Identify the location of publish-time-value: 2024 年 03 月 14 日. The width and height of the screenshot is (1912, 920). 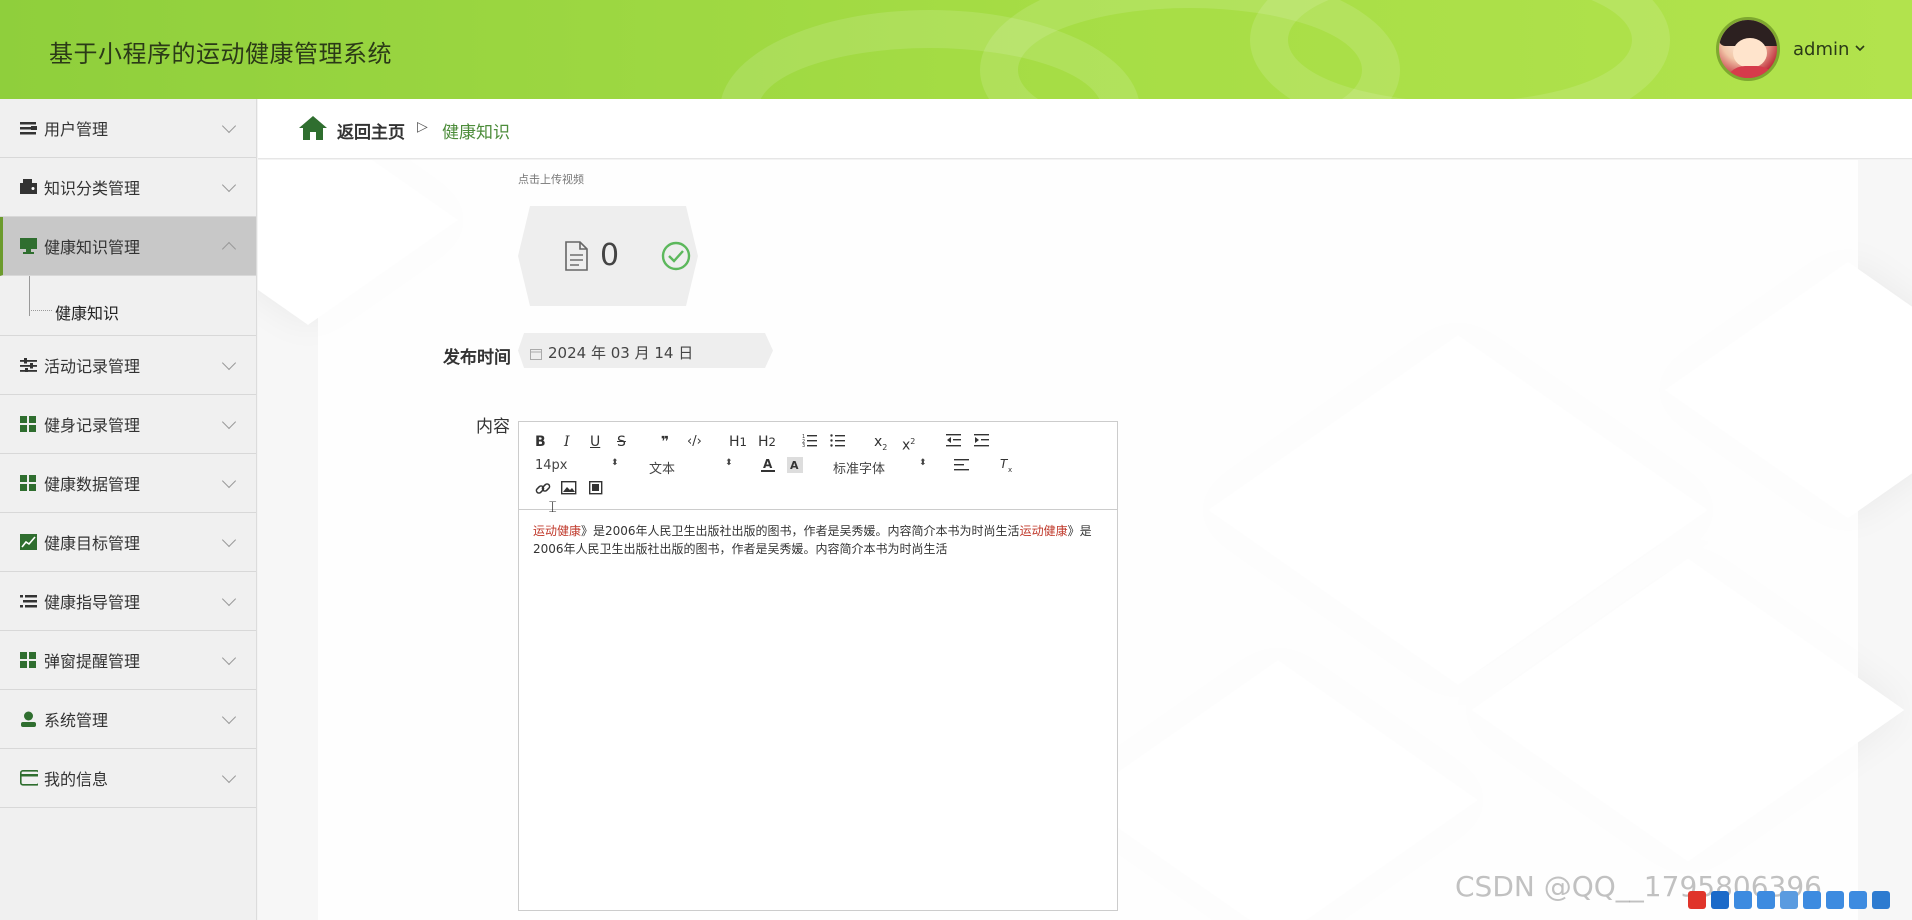
(620, 352).